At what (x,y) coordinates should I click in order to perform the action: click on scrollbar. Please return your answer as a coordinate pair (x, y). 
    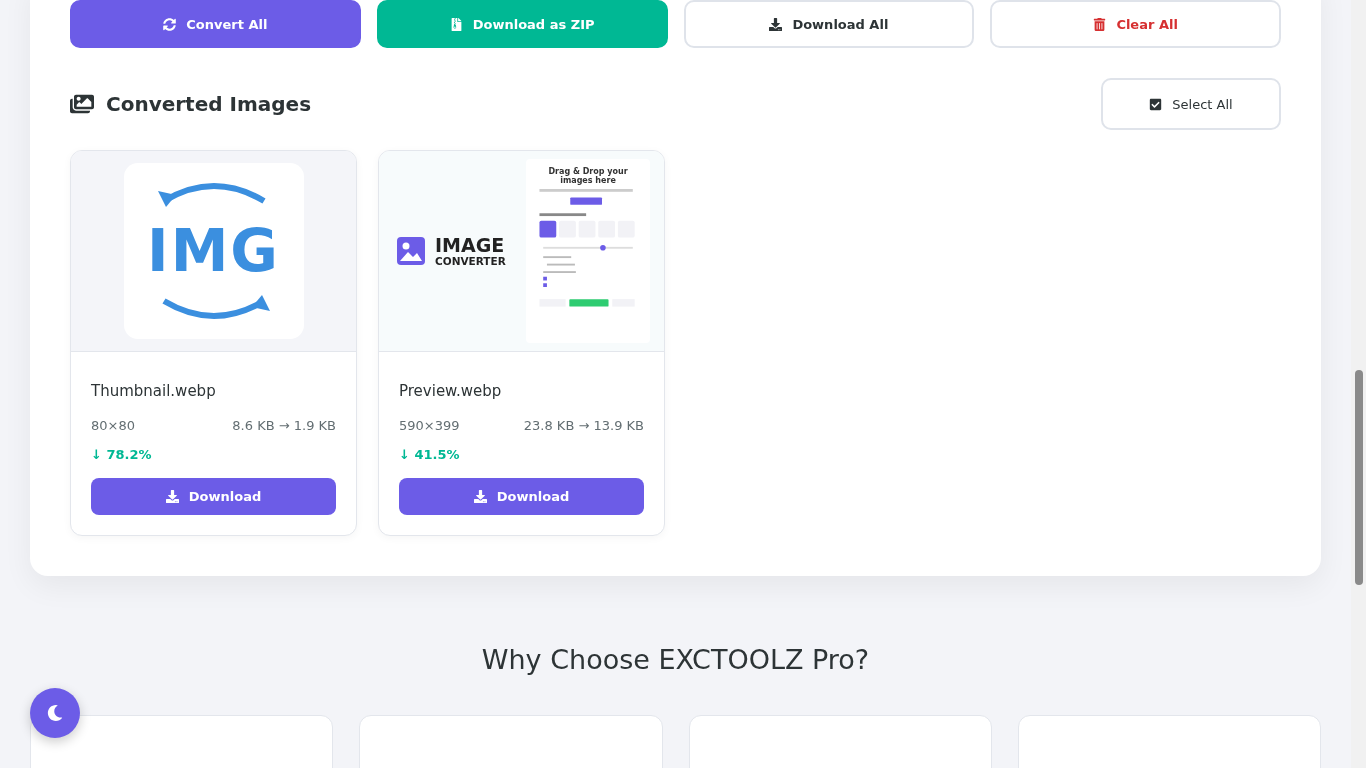
    Looking at the image, I should click on (1358, 384).